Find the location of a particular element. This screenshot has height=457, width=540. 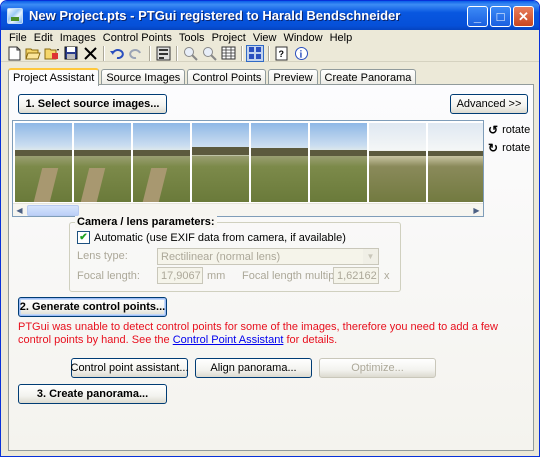

menu-window: Window is located at coordinates (304, 38).